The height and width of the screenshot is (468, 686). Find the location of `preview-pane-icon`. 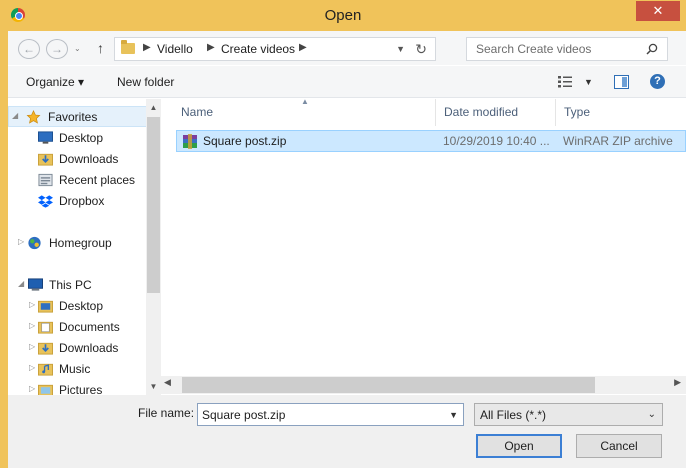

preview-pane-icon is located at coordinates (621, 82).